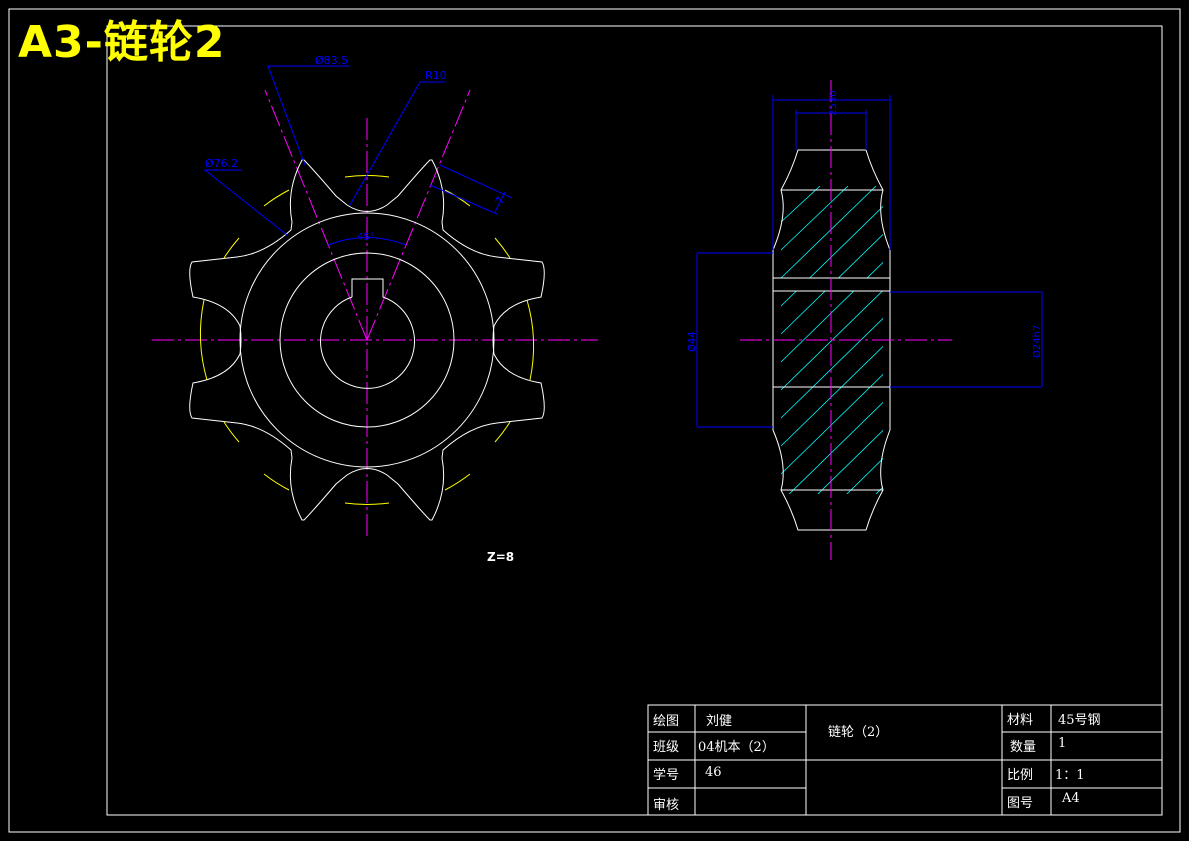  I want to click on dim-bore-diameter: Ø24h7, so click(1037, 341).